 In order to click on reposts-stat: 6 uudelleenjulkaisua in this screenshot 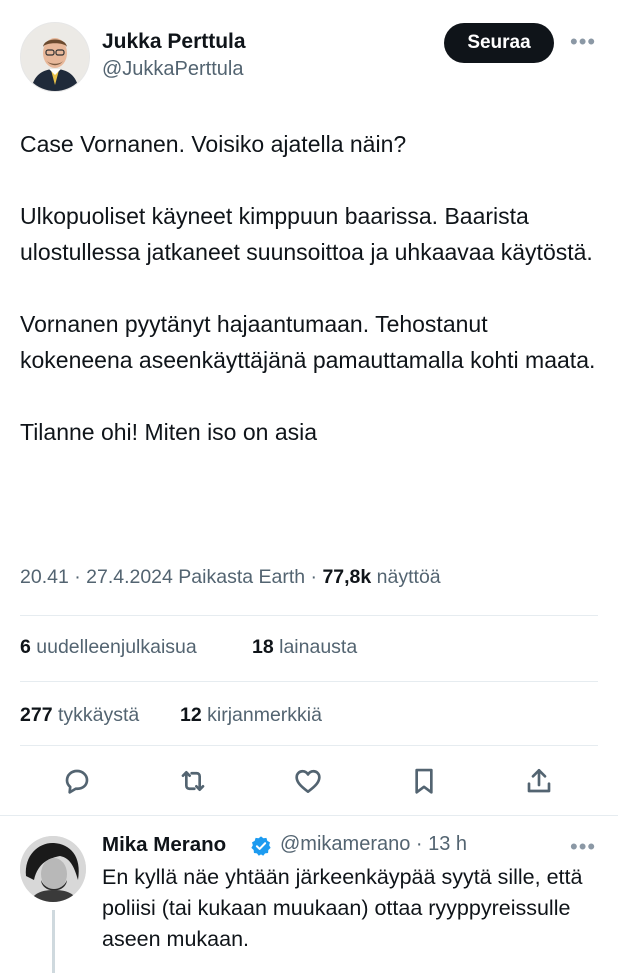, I will do `click(108, 647)`.